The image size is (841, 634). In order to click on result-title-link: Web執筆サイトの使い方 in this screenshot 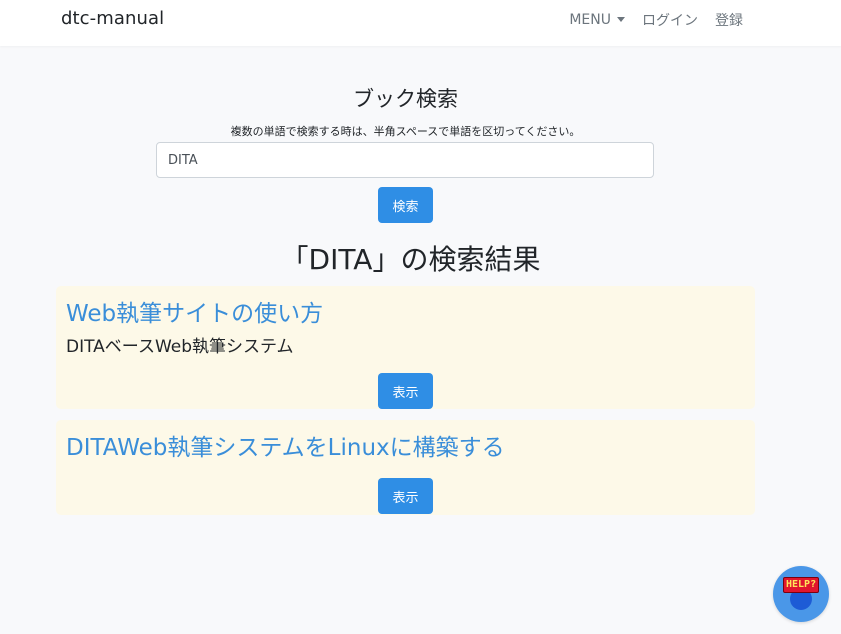, I will do `click(194, 311)`.